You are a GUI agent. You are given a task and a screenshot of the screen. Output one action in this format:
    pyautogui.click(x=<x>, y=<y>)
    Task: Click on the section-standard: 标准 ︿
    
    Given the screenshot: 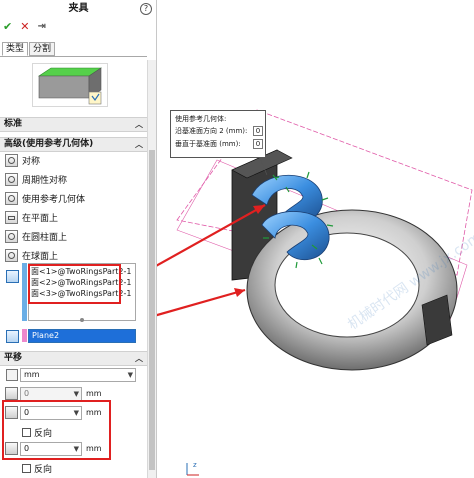 What is the action you would take?
    pyautogui.click(x=73, y=124)
    